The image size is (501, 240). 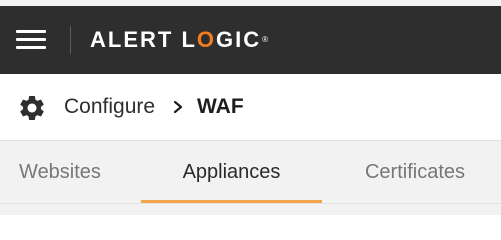 I want to click on tab-certificates: Certificates, so click(x=415, y=172).